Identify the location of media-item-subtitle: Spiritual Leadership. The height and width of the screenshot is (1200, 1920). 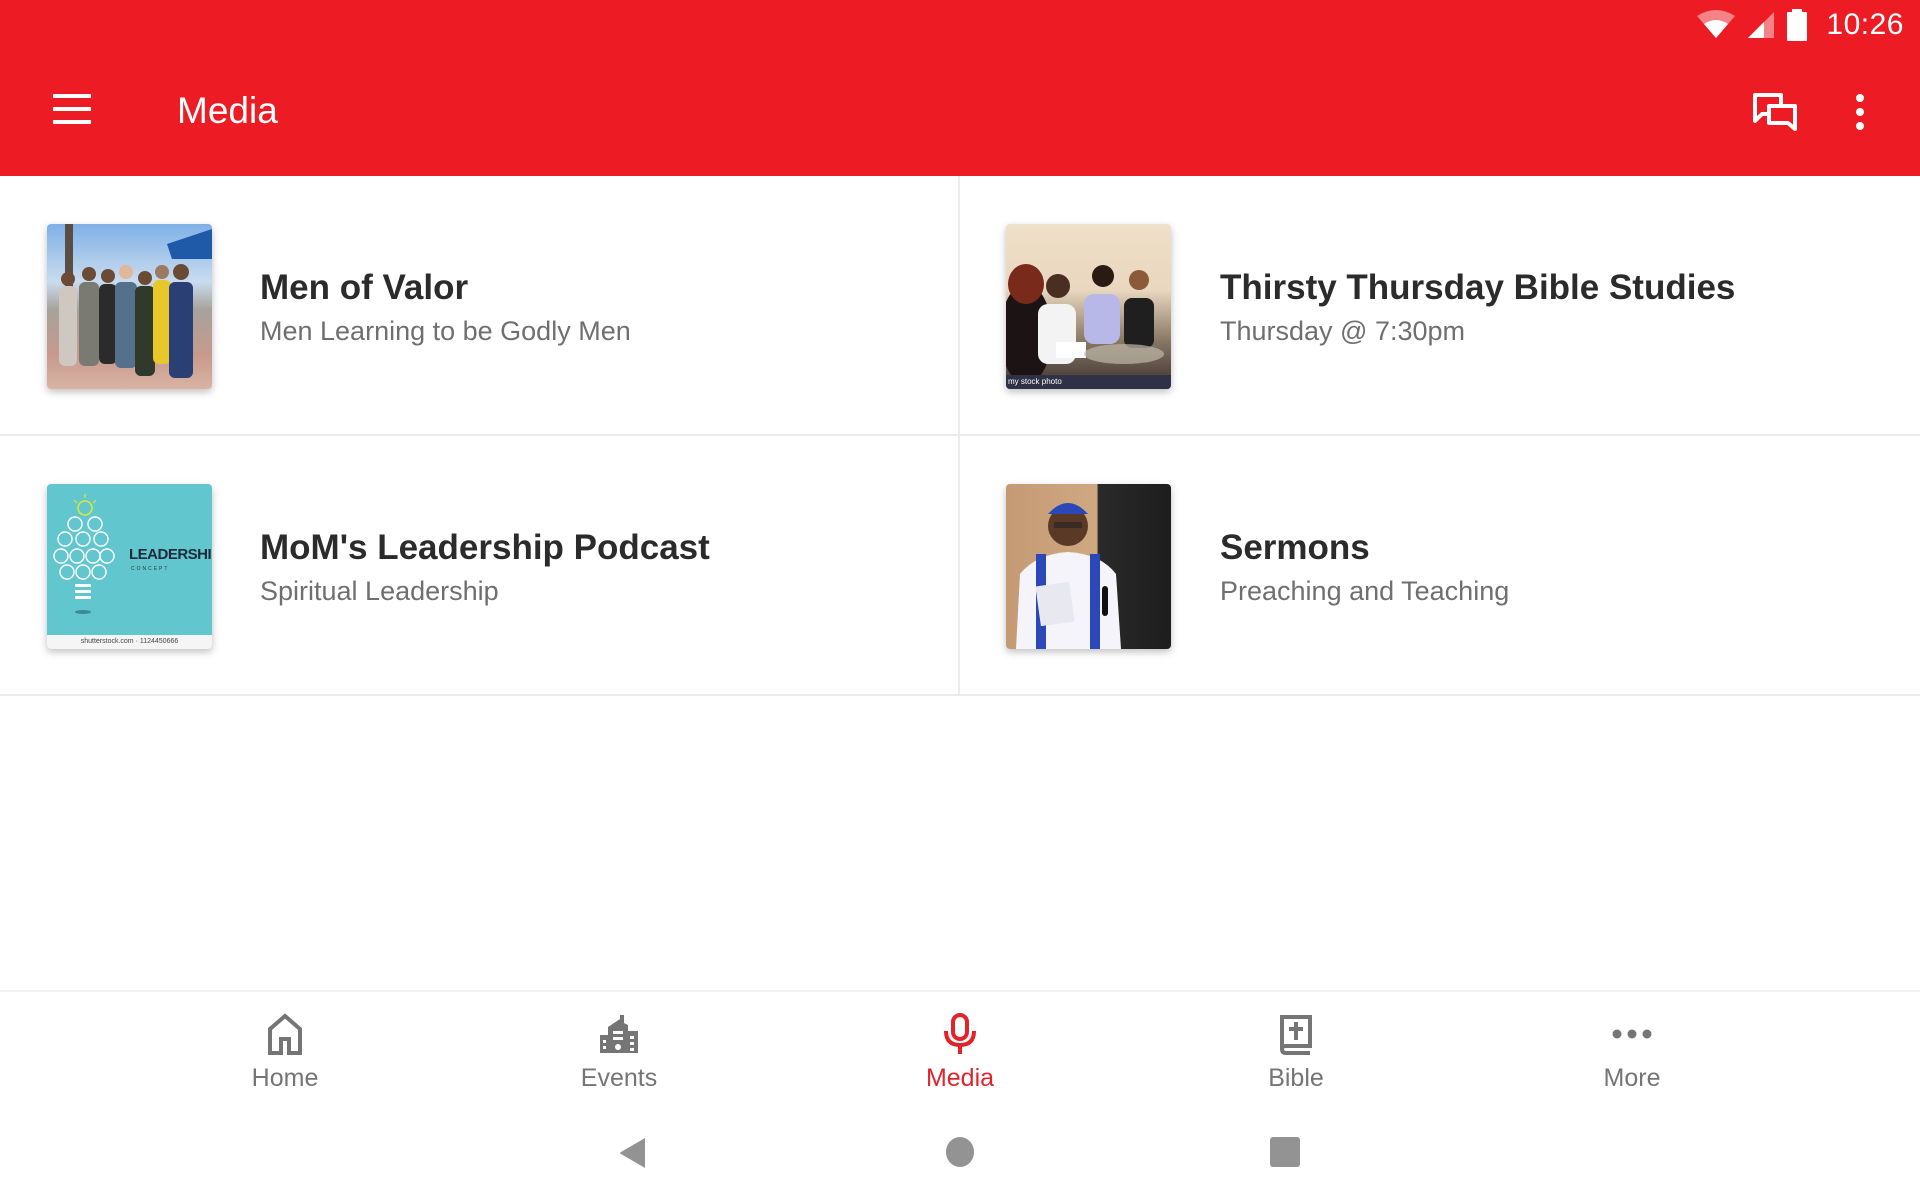
(379, 591).